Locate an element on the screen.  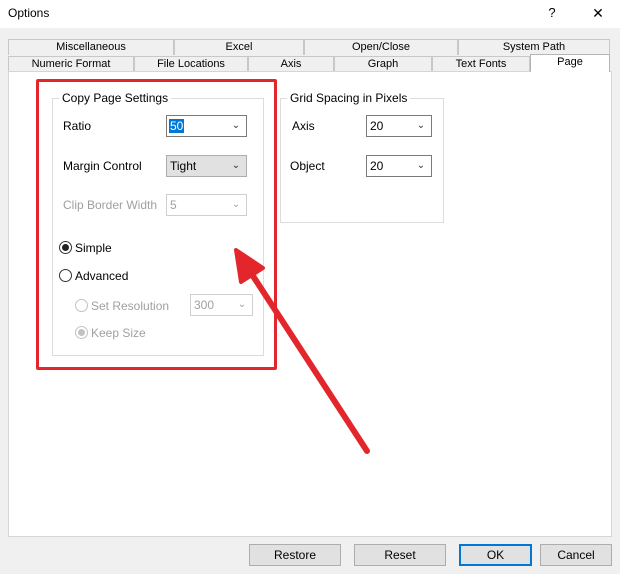
window-title: Options is located at coordinates (29, 13).